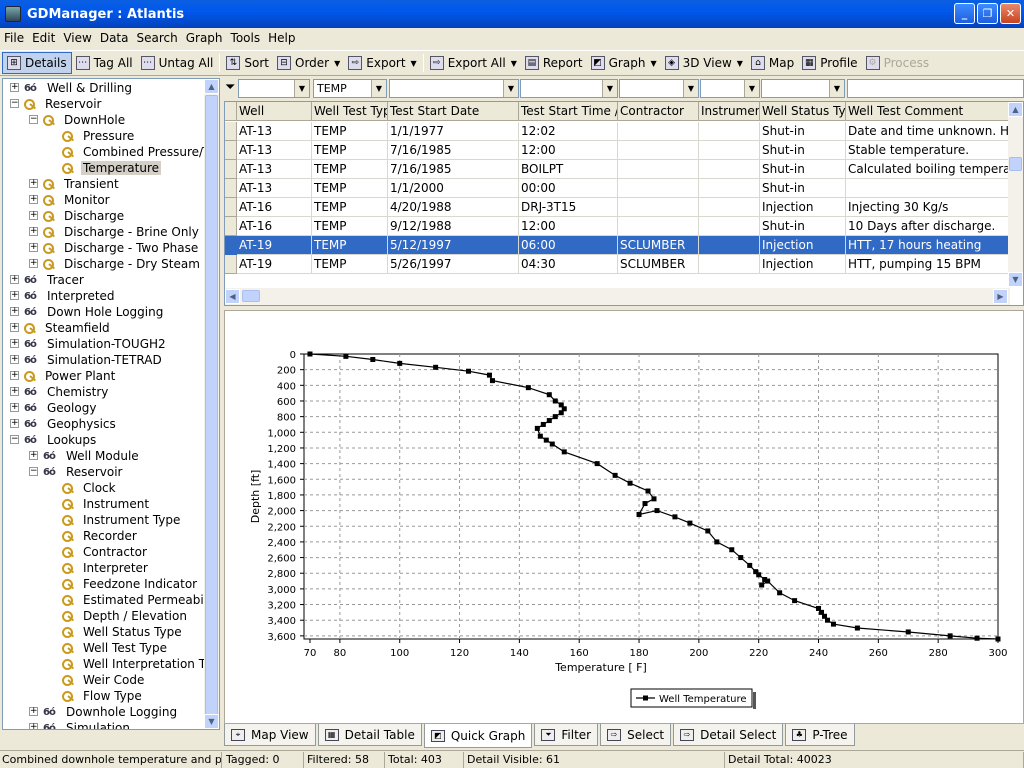  Describe the element at coordinates (554, 63) in the screenshot. I see `report-button: ▤ Report` at that location.